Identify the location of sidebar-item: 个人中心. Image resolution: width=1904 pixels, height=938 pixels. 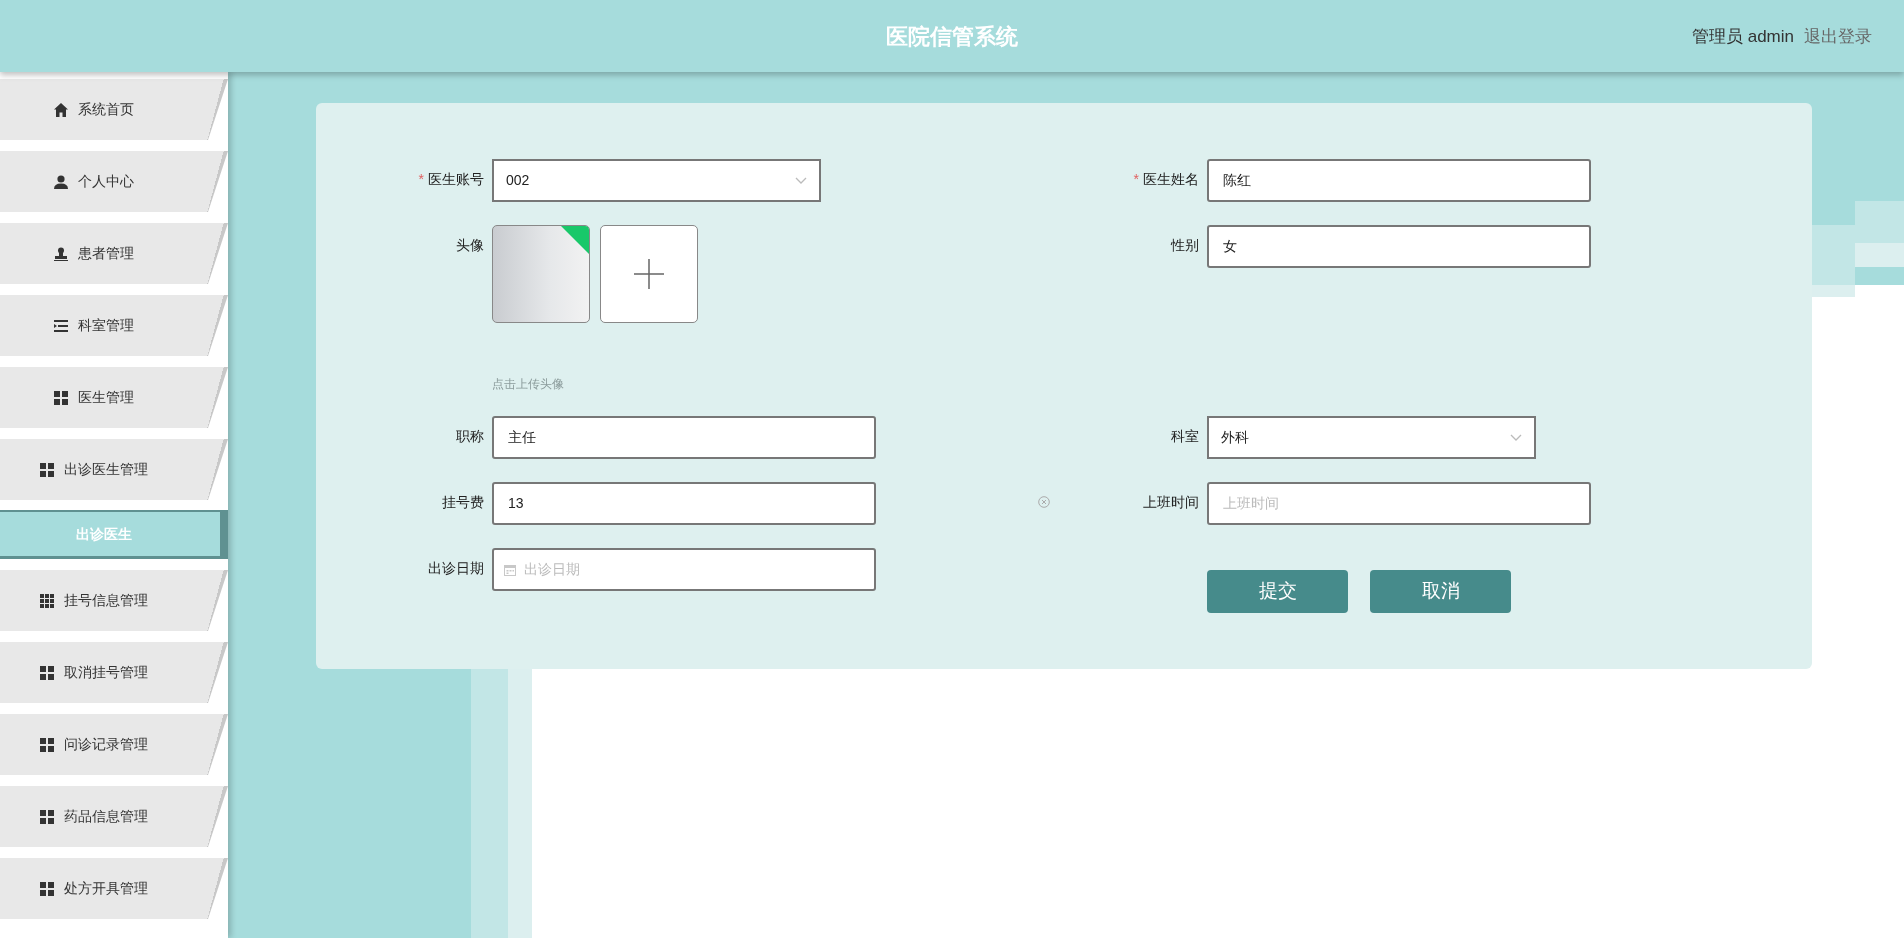
(114, 181).